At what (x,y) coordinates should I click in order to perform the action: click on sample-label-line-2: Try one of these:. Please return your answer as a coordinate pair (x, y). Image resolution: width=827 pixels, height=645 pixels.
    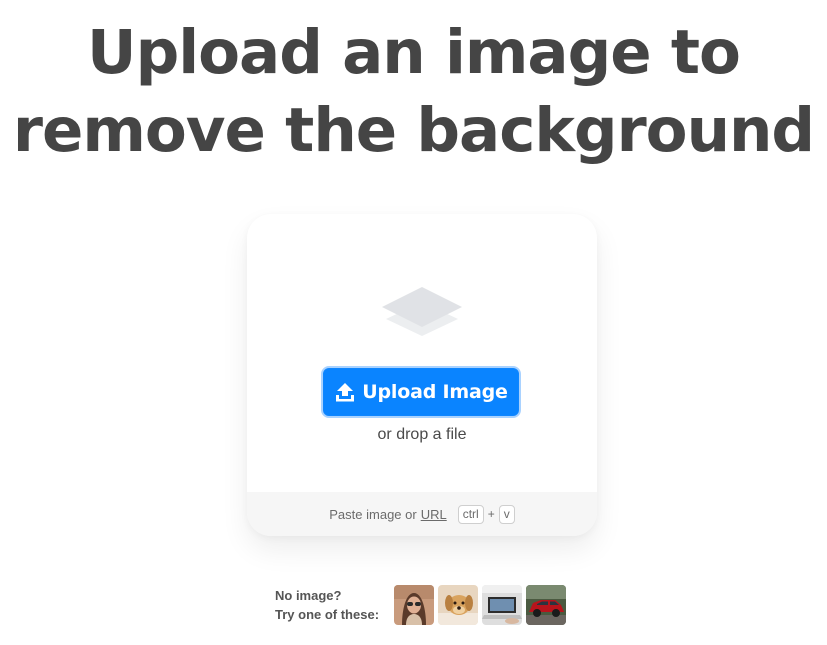
    Looking at the image, I should click on (327, 614).